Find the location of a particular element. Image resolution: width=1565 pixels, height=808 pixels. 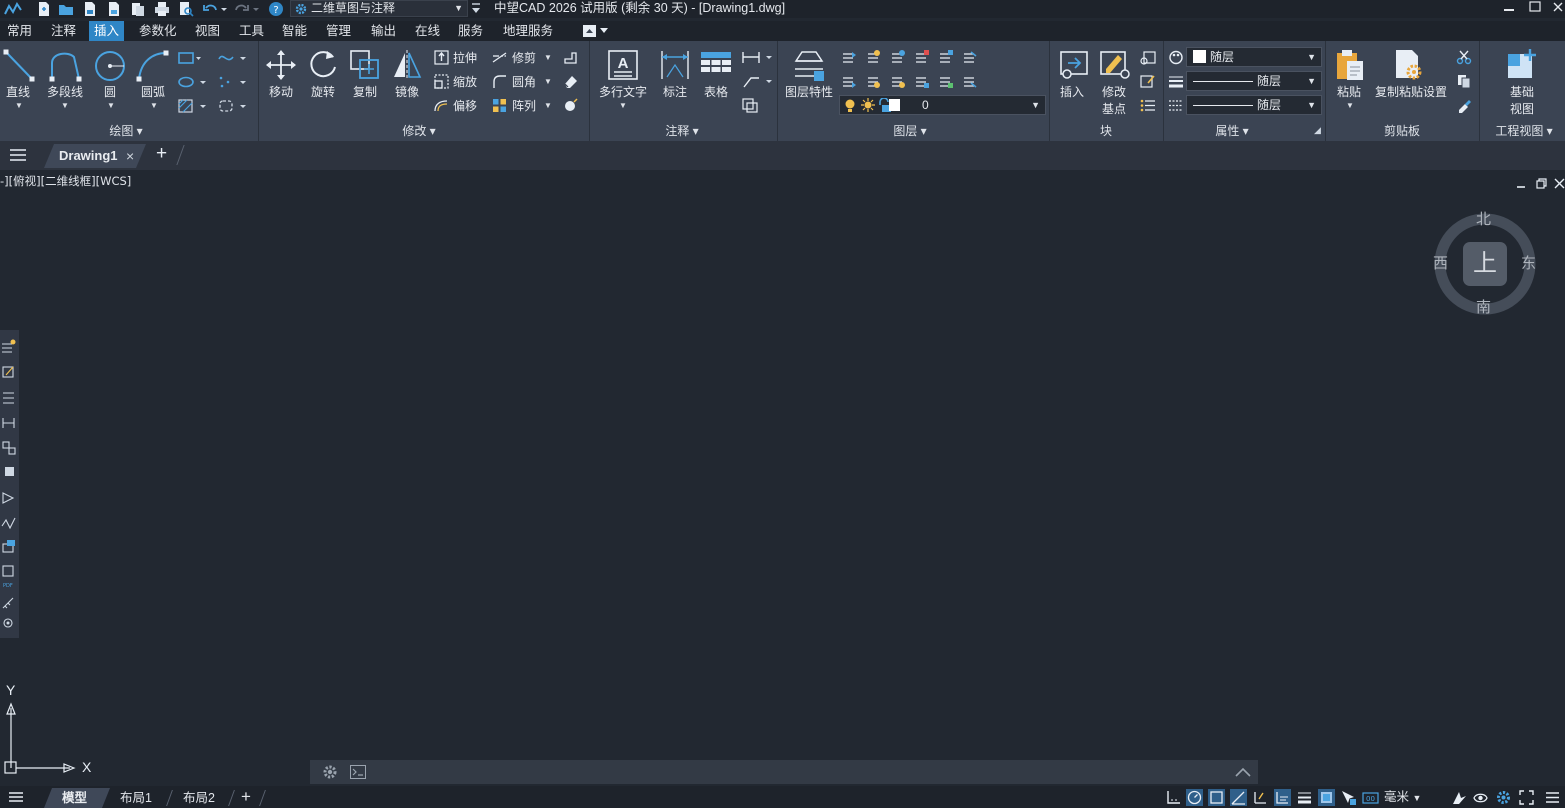

menu-insert: 插入 is located at coordinates (107, 31).